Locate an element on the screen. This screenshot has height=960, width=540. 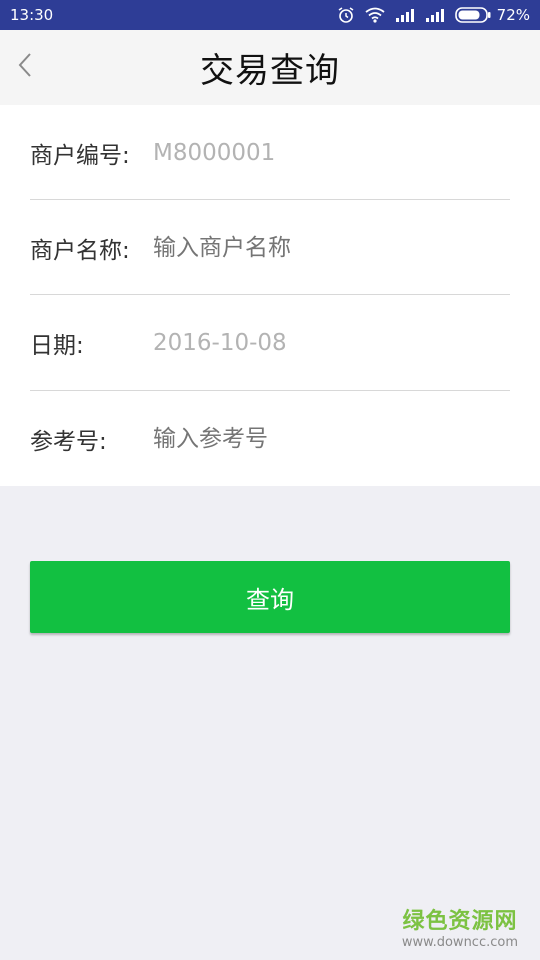
reference-no-input is located at coordinates (331, 438).